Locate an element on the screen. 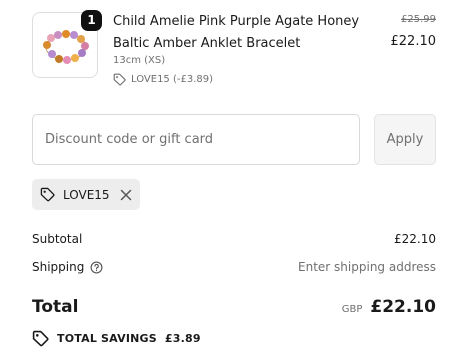  subtotal-value: £22.10 is located at coordinates (415, 239).